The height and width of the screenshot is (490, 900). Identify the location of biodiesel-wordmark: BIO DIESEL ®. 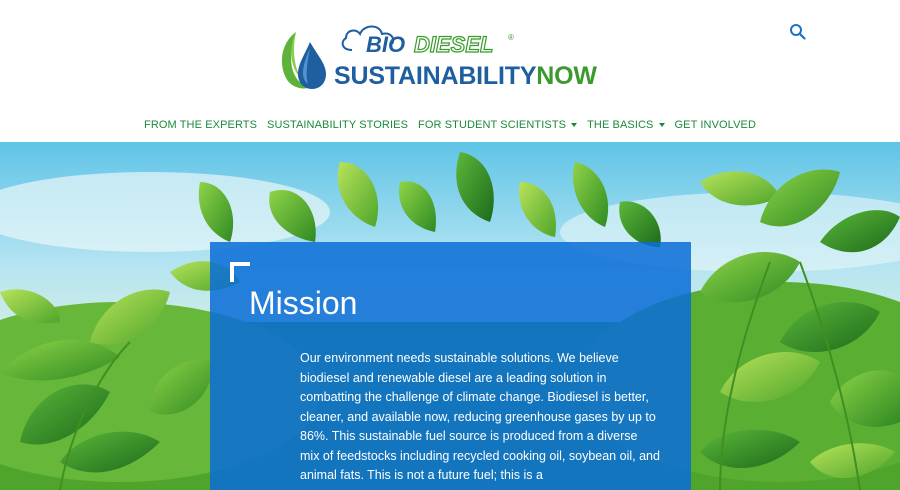
(427, 41).